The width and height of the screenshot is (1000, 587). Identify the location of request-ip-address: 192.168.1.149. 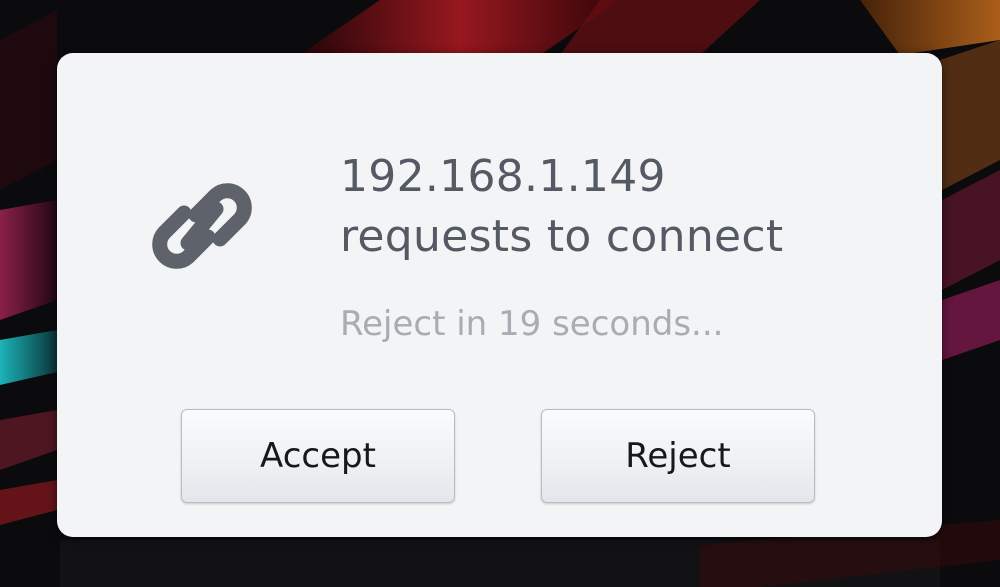
(503, 176).